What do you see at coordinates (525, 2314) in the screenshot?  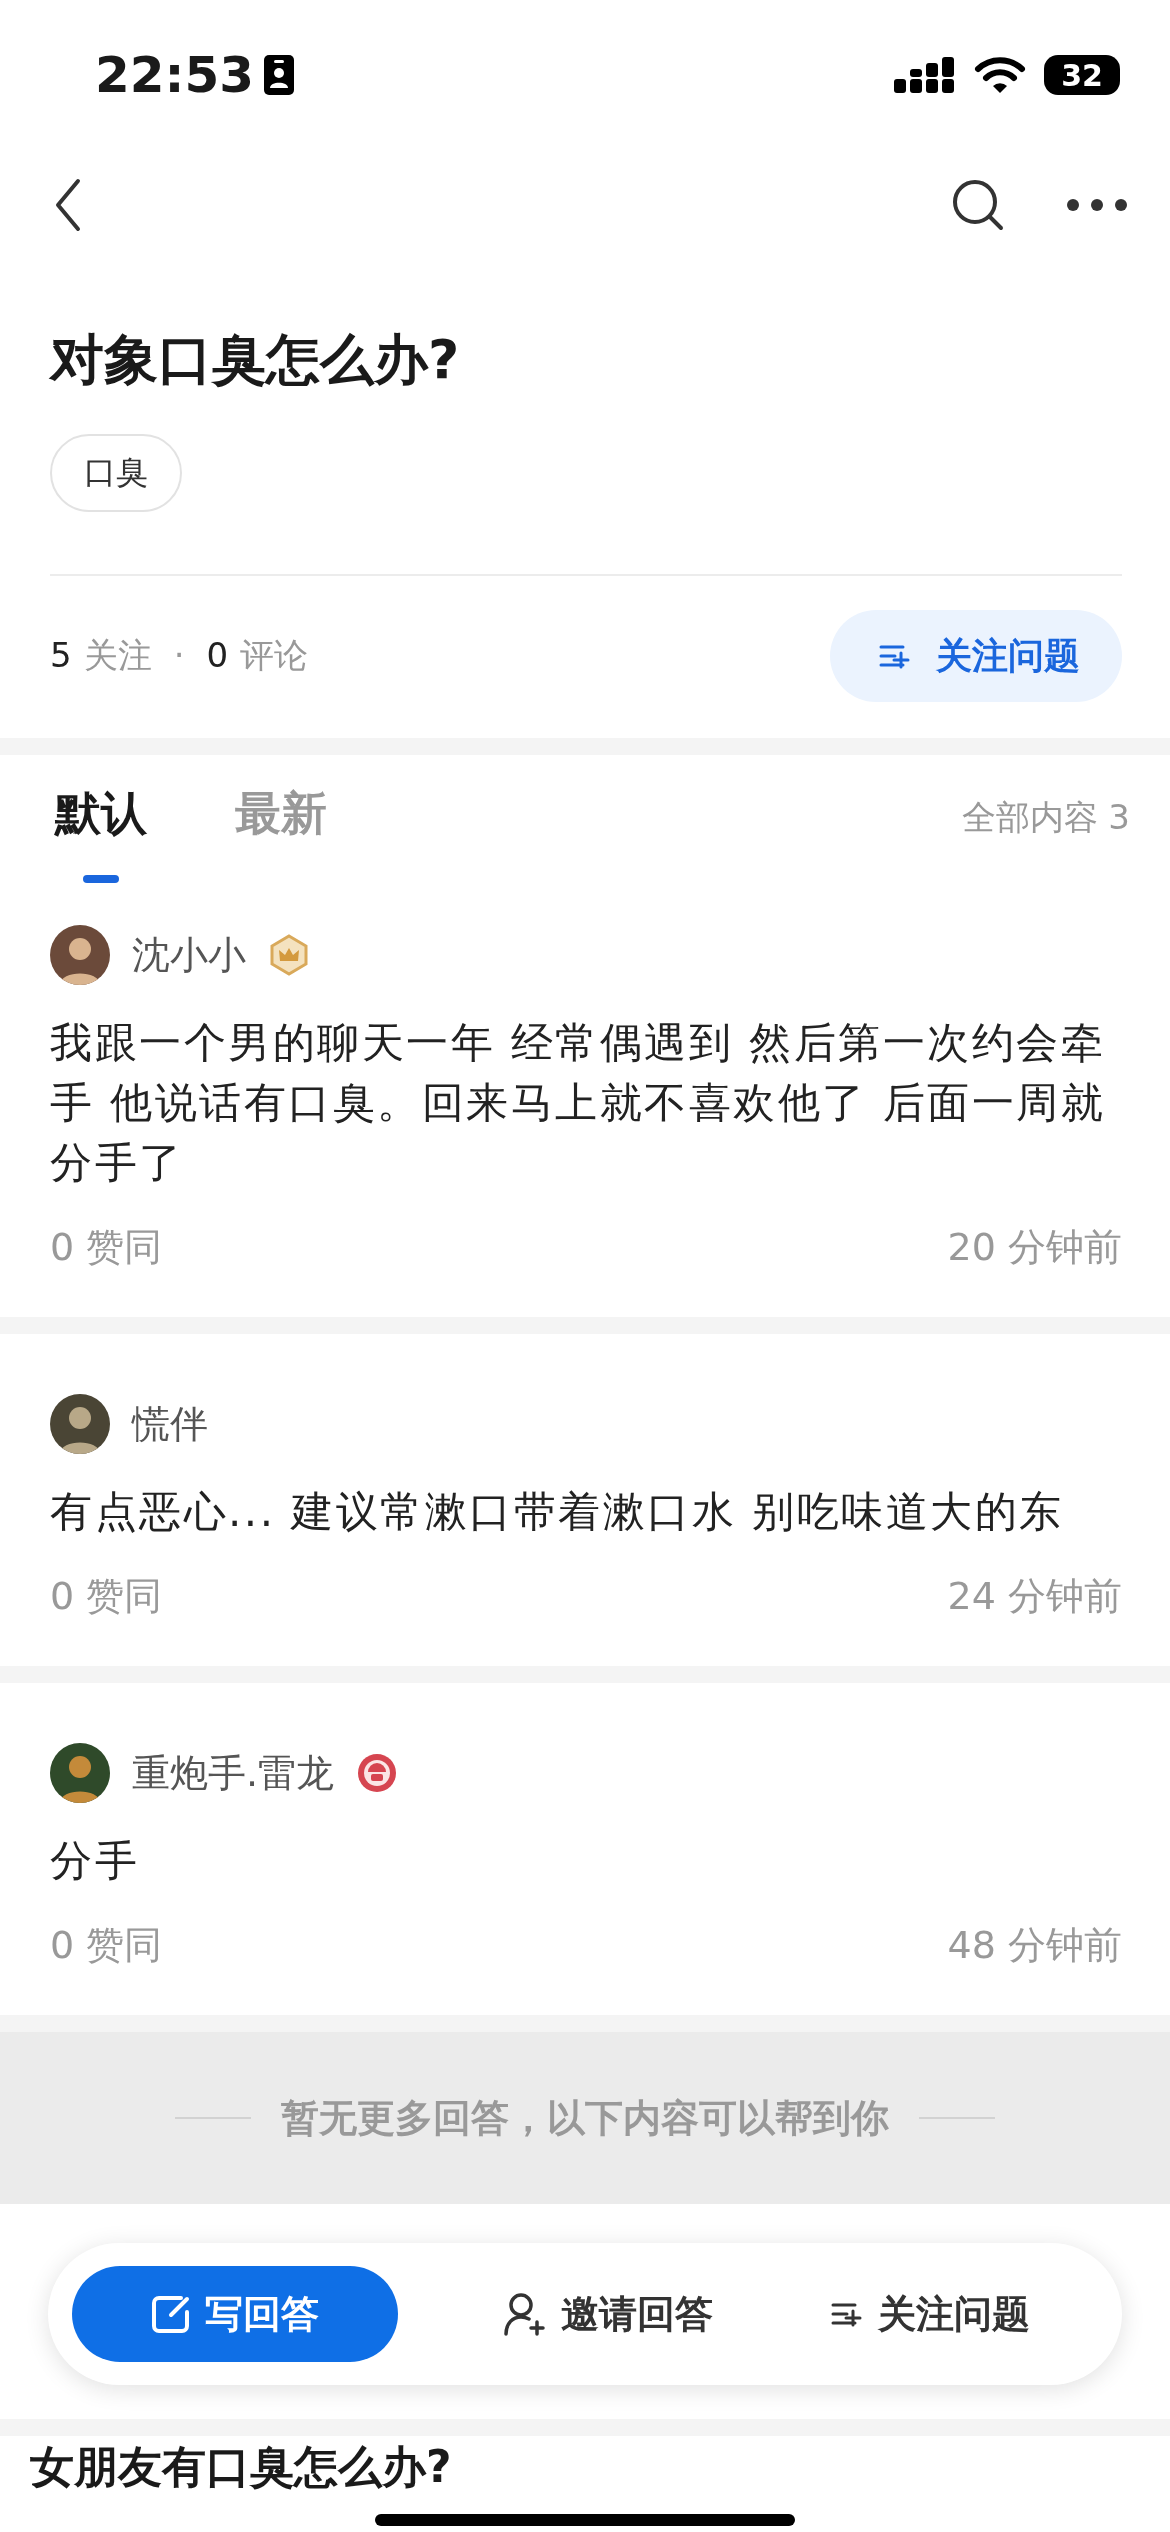 I see `person-add-icon` at bounding box center [525, 2314].